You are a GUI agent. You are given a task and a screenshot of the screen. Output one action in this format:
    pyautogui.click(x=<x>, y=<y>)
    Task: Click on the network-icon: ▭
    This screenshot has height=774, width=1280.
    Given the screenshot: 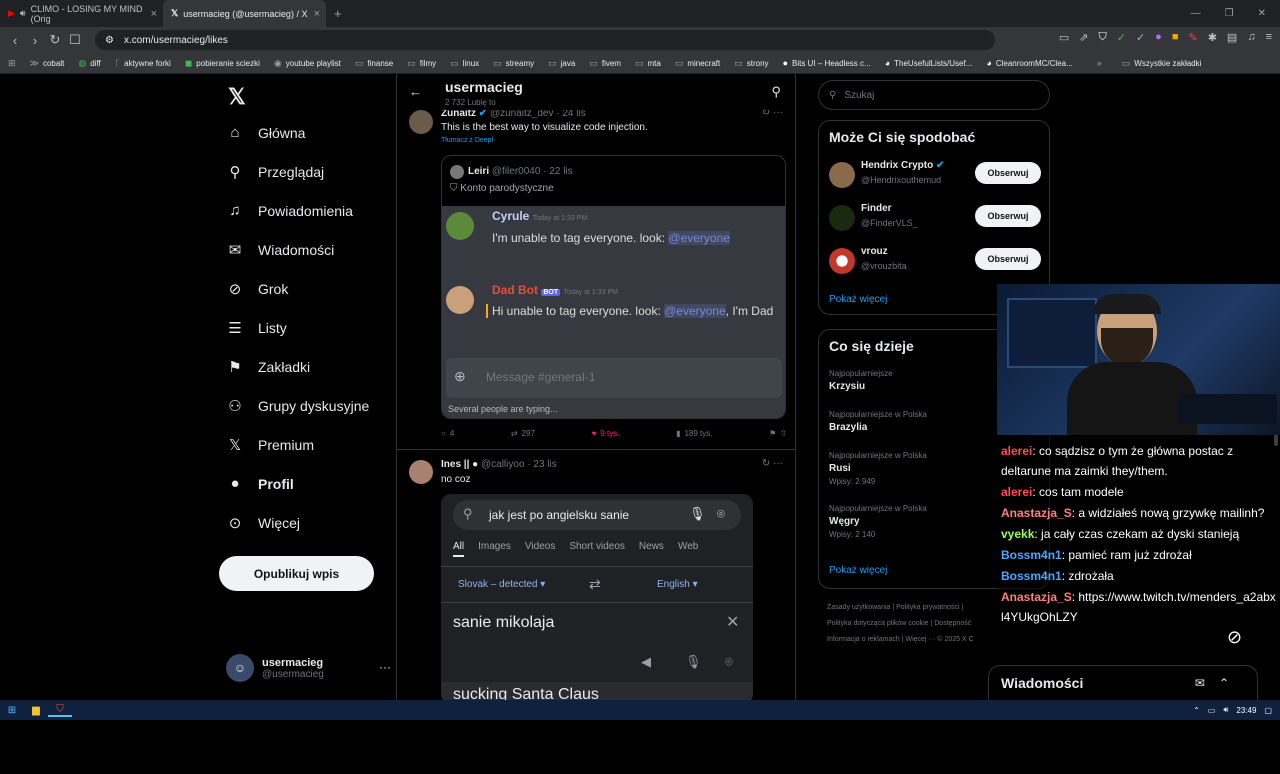 What is the action you would take?
    pyautogui.click(x=1212, y=710)
    